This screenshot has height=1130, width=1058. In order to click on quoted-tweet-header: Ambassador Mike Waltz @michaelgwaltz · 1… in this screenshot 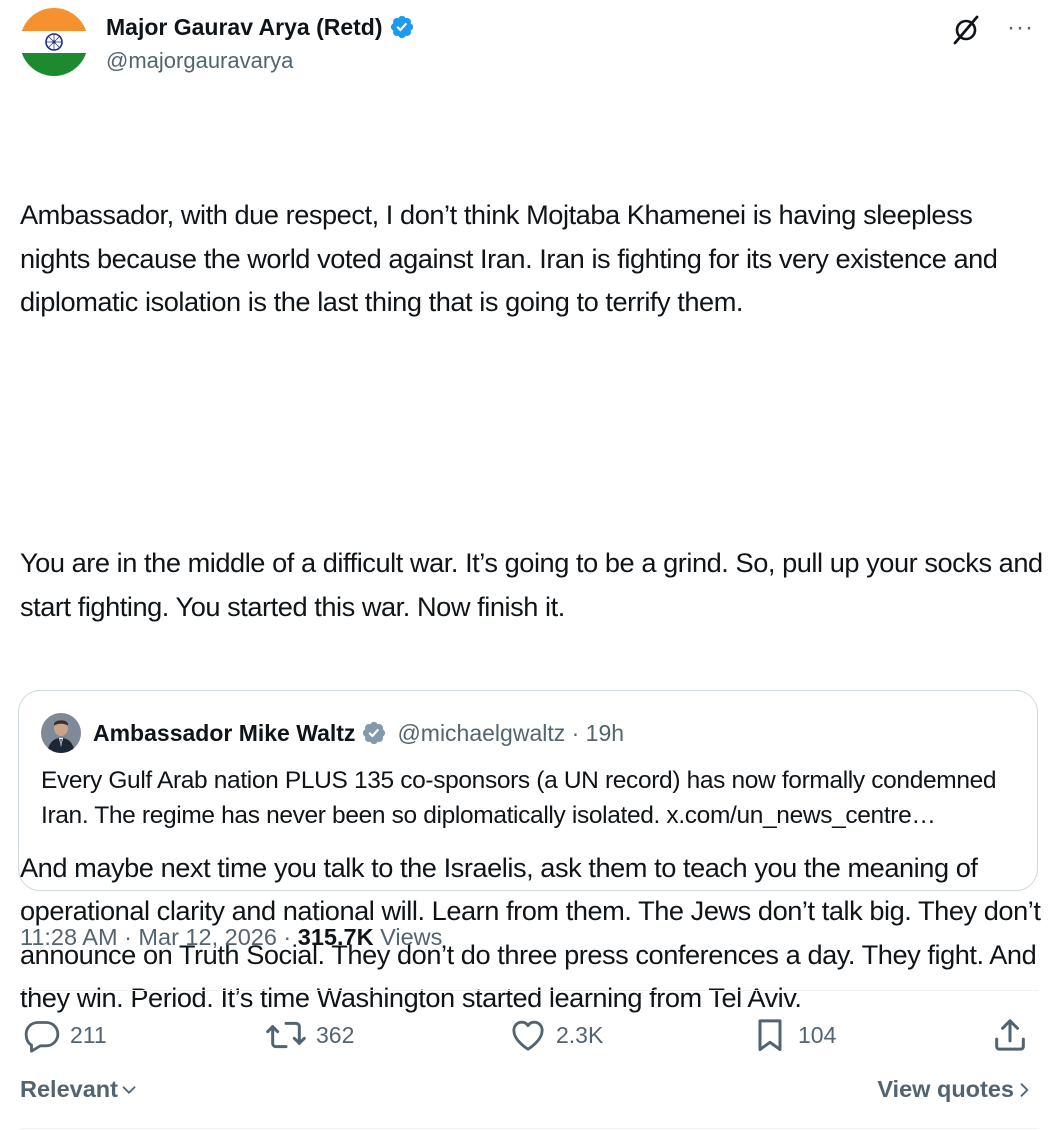, I will do `click(332, 733)`.